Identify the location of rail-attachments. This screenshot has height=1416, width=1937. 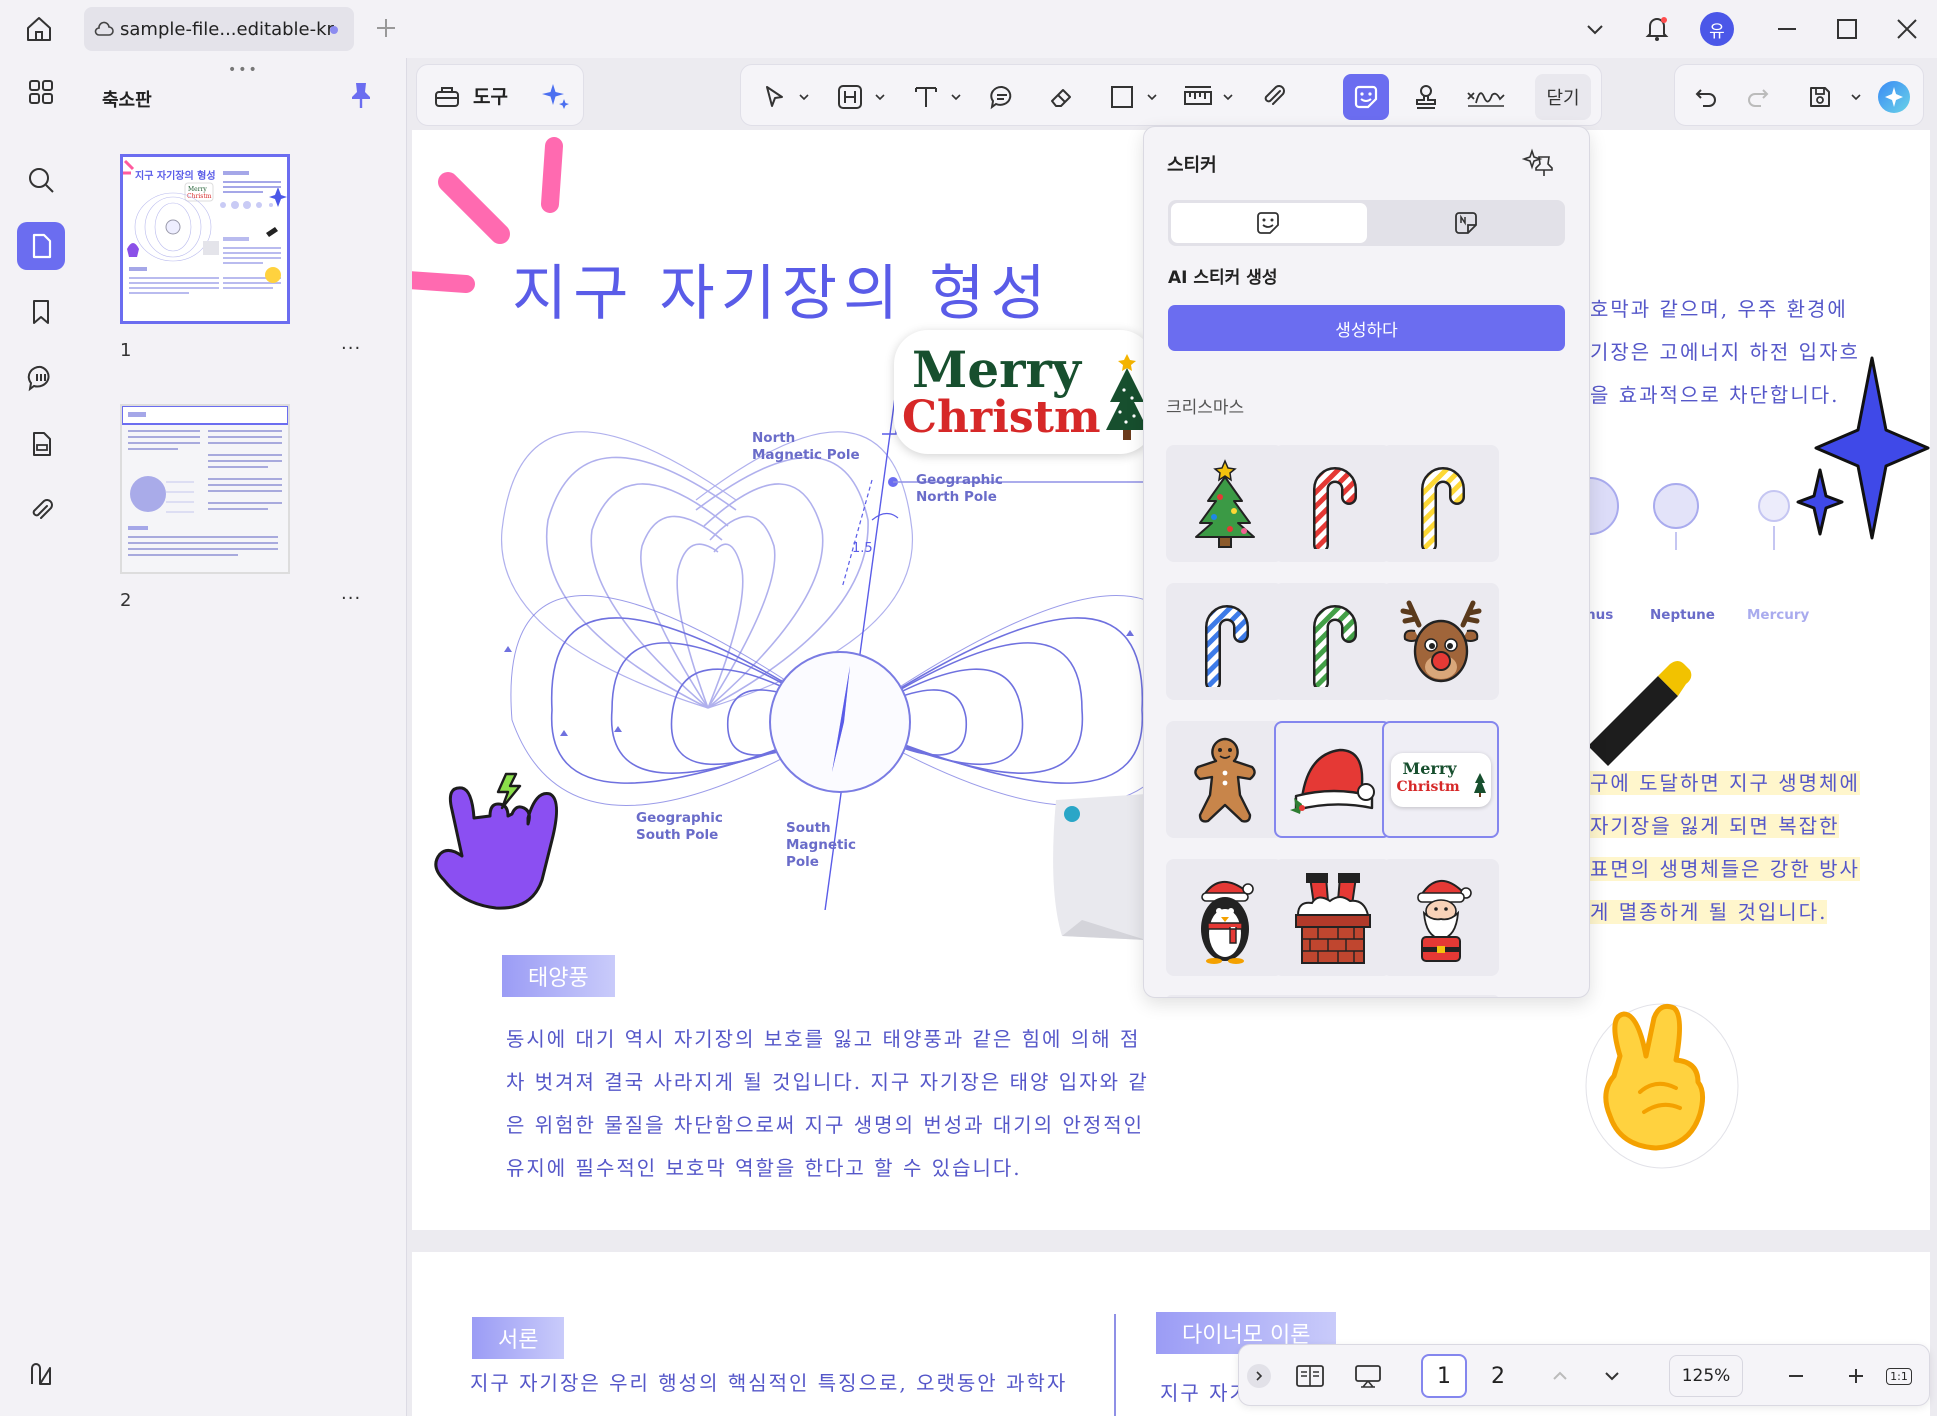
(41, 510).